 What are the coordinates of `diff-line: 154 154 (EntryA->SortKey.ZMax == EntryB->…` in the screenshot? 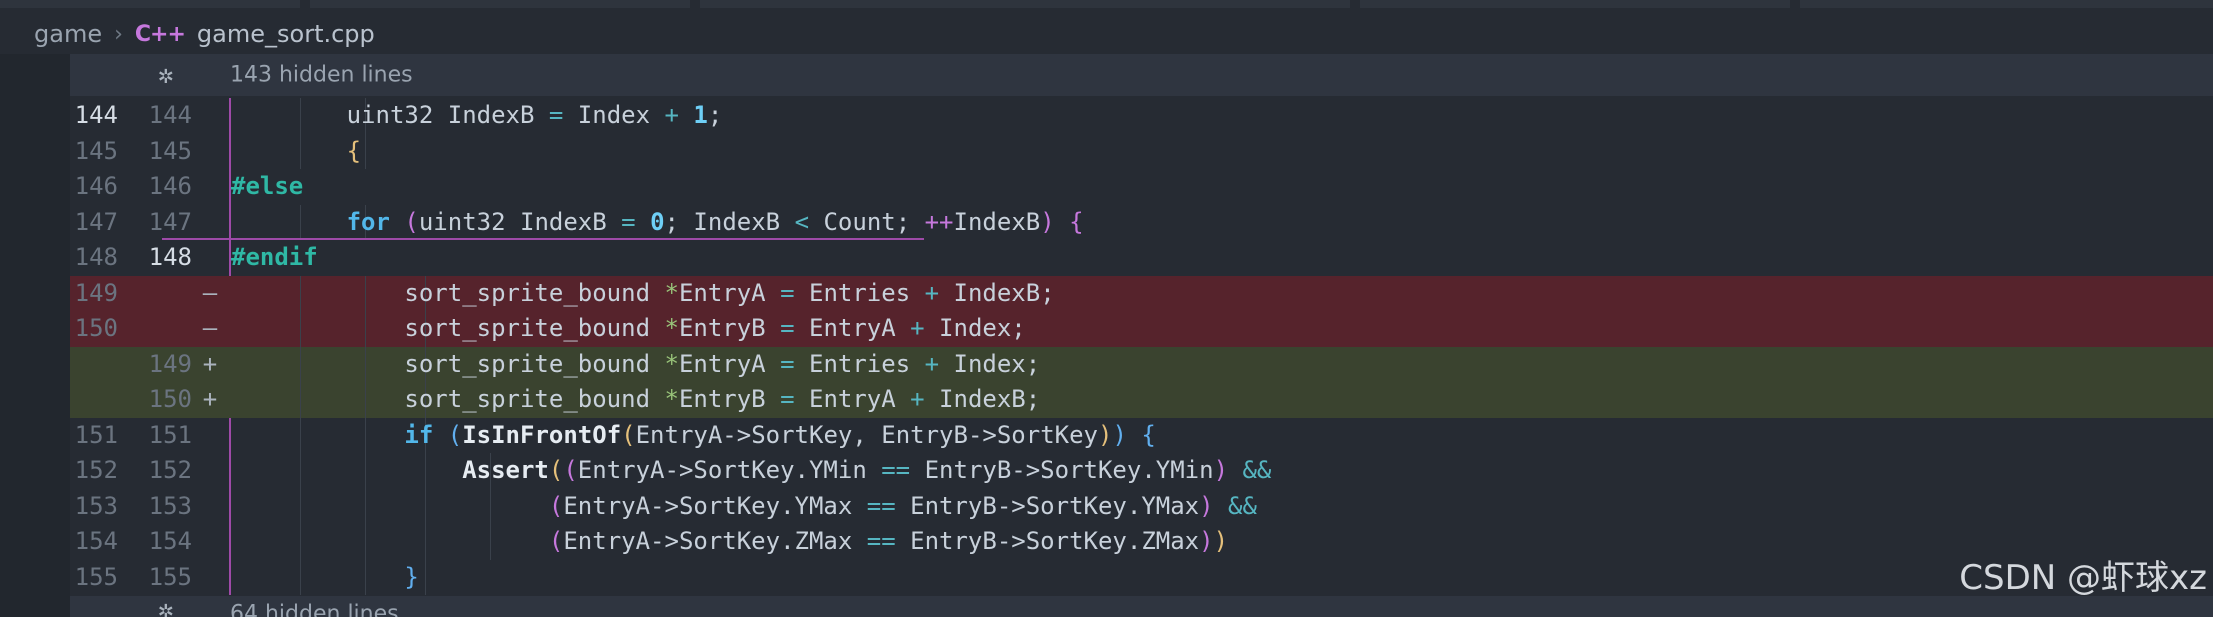 It's located at (1141, 542).